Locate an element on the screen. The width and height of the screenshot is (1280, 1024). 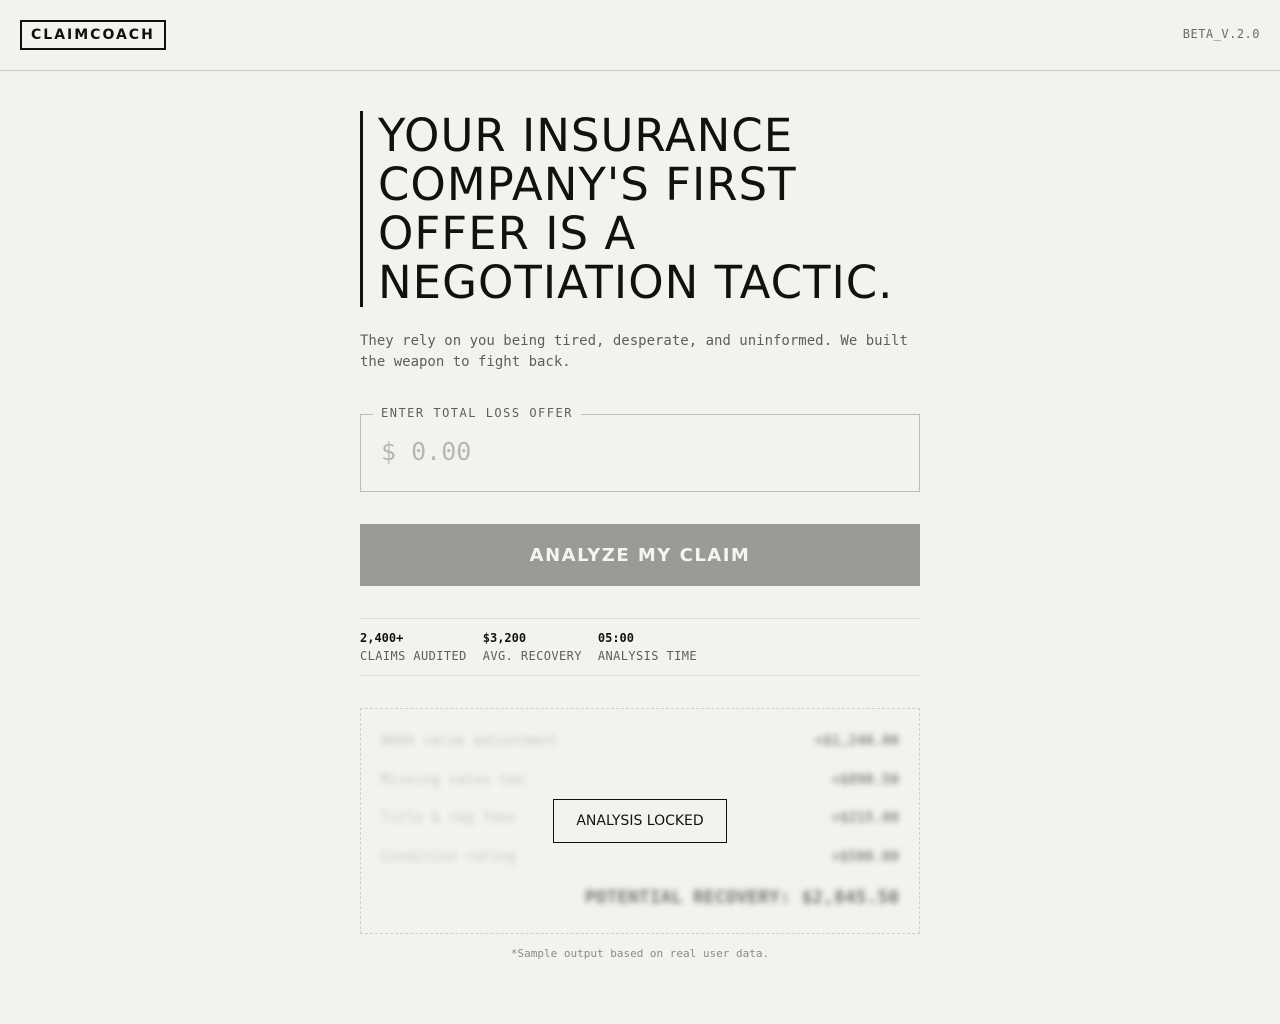
stat-analysis-time: 05:00 ANALYSIS TIME is located at coordinates (647, 653).